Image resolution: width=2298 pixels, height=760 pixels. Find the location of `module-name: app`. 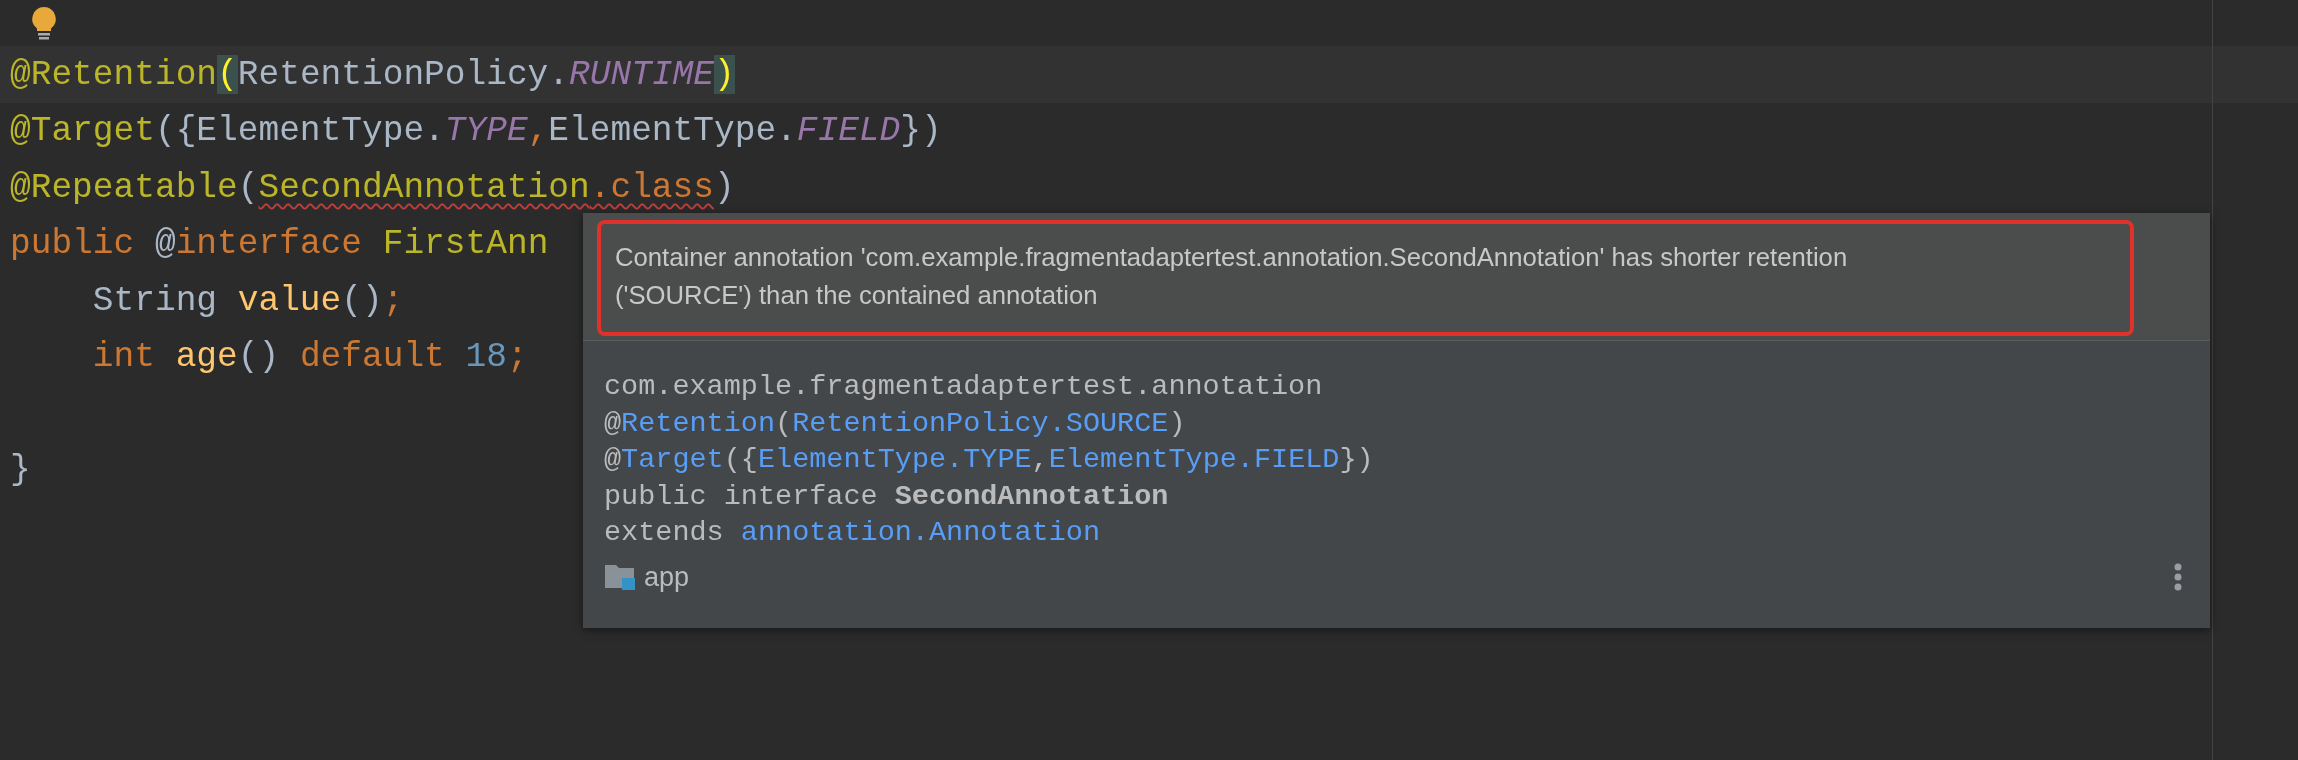

module-name: app is located at coordinates (667, 577).